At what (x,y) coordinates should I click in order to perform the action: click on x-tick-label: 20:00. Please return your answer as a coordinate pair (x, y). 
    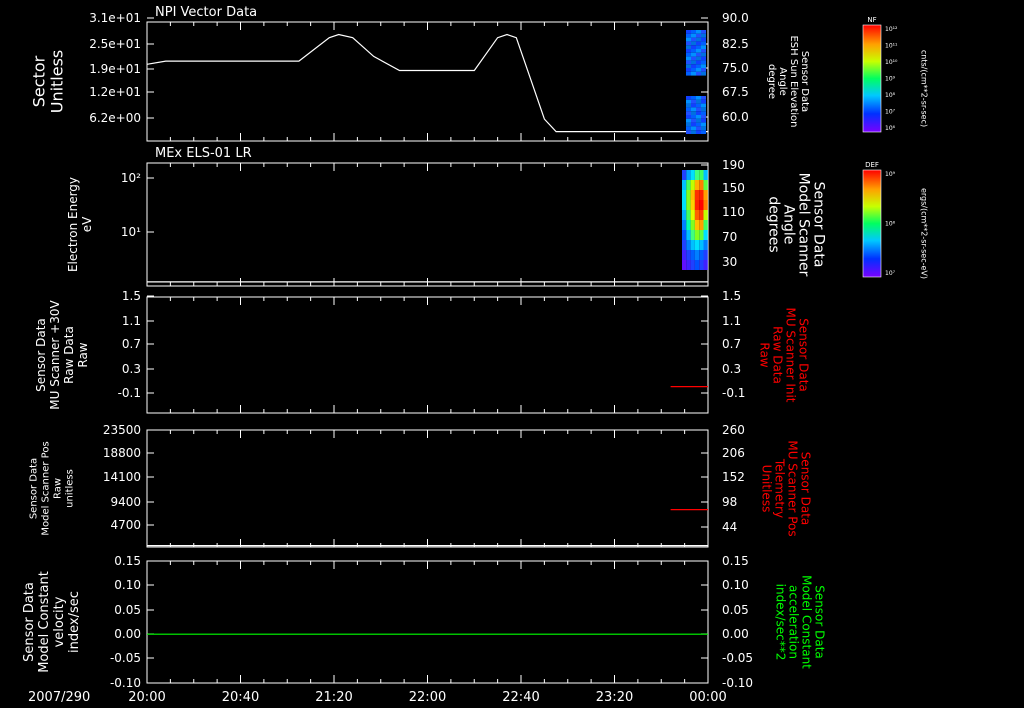
    Looking at the image, I should click on (146, 697).